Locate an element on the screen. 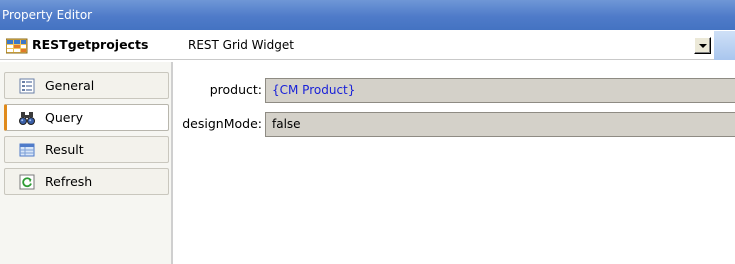 Image resolution: width=735 pixels, height=264 pixels. sidebar-item-refresh: Refresh is located at coordinates (86, 181).